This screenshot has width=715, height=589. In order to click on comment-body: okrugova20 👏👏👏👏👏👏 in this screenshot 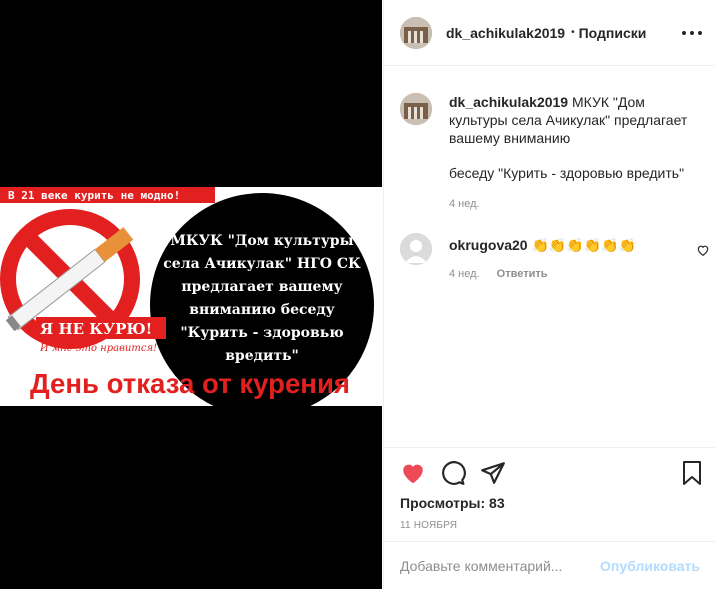, I will do `click(574, 243)`.